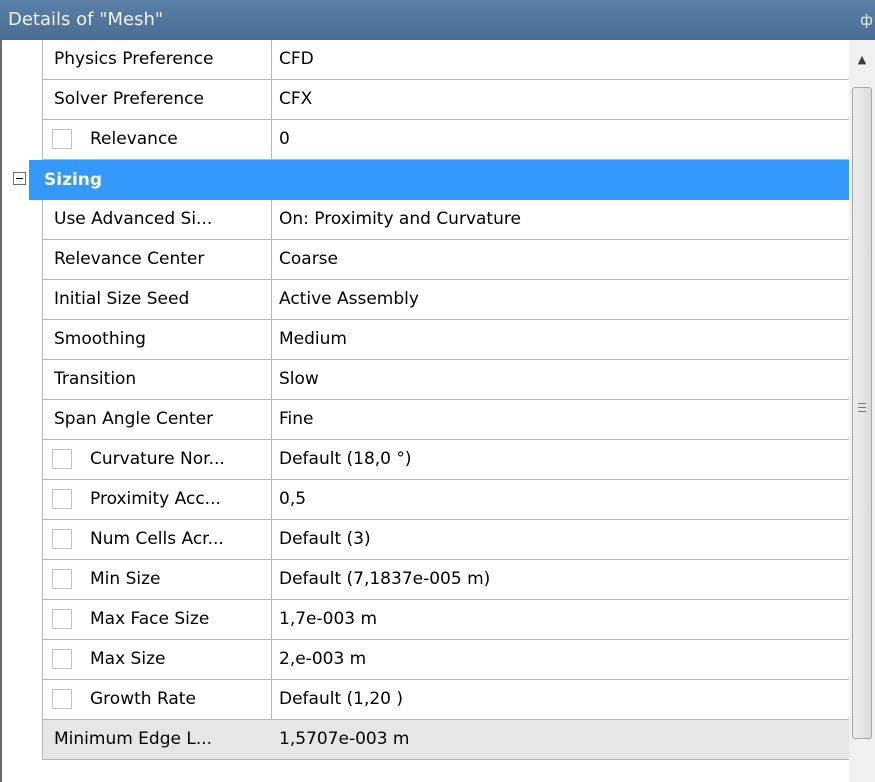 The width and height of the screenshot is (875, 782). What do you see at coordinates (157, 380) in the screenshot?
I see `property-name-cell: Transition` at bounding box center [157, 380].